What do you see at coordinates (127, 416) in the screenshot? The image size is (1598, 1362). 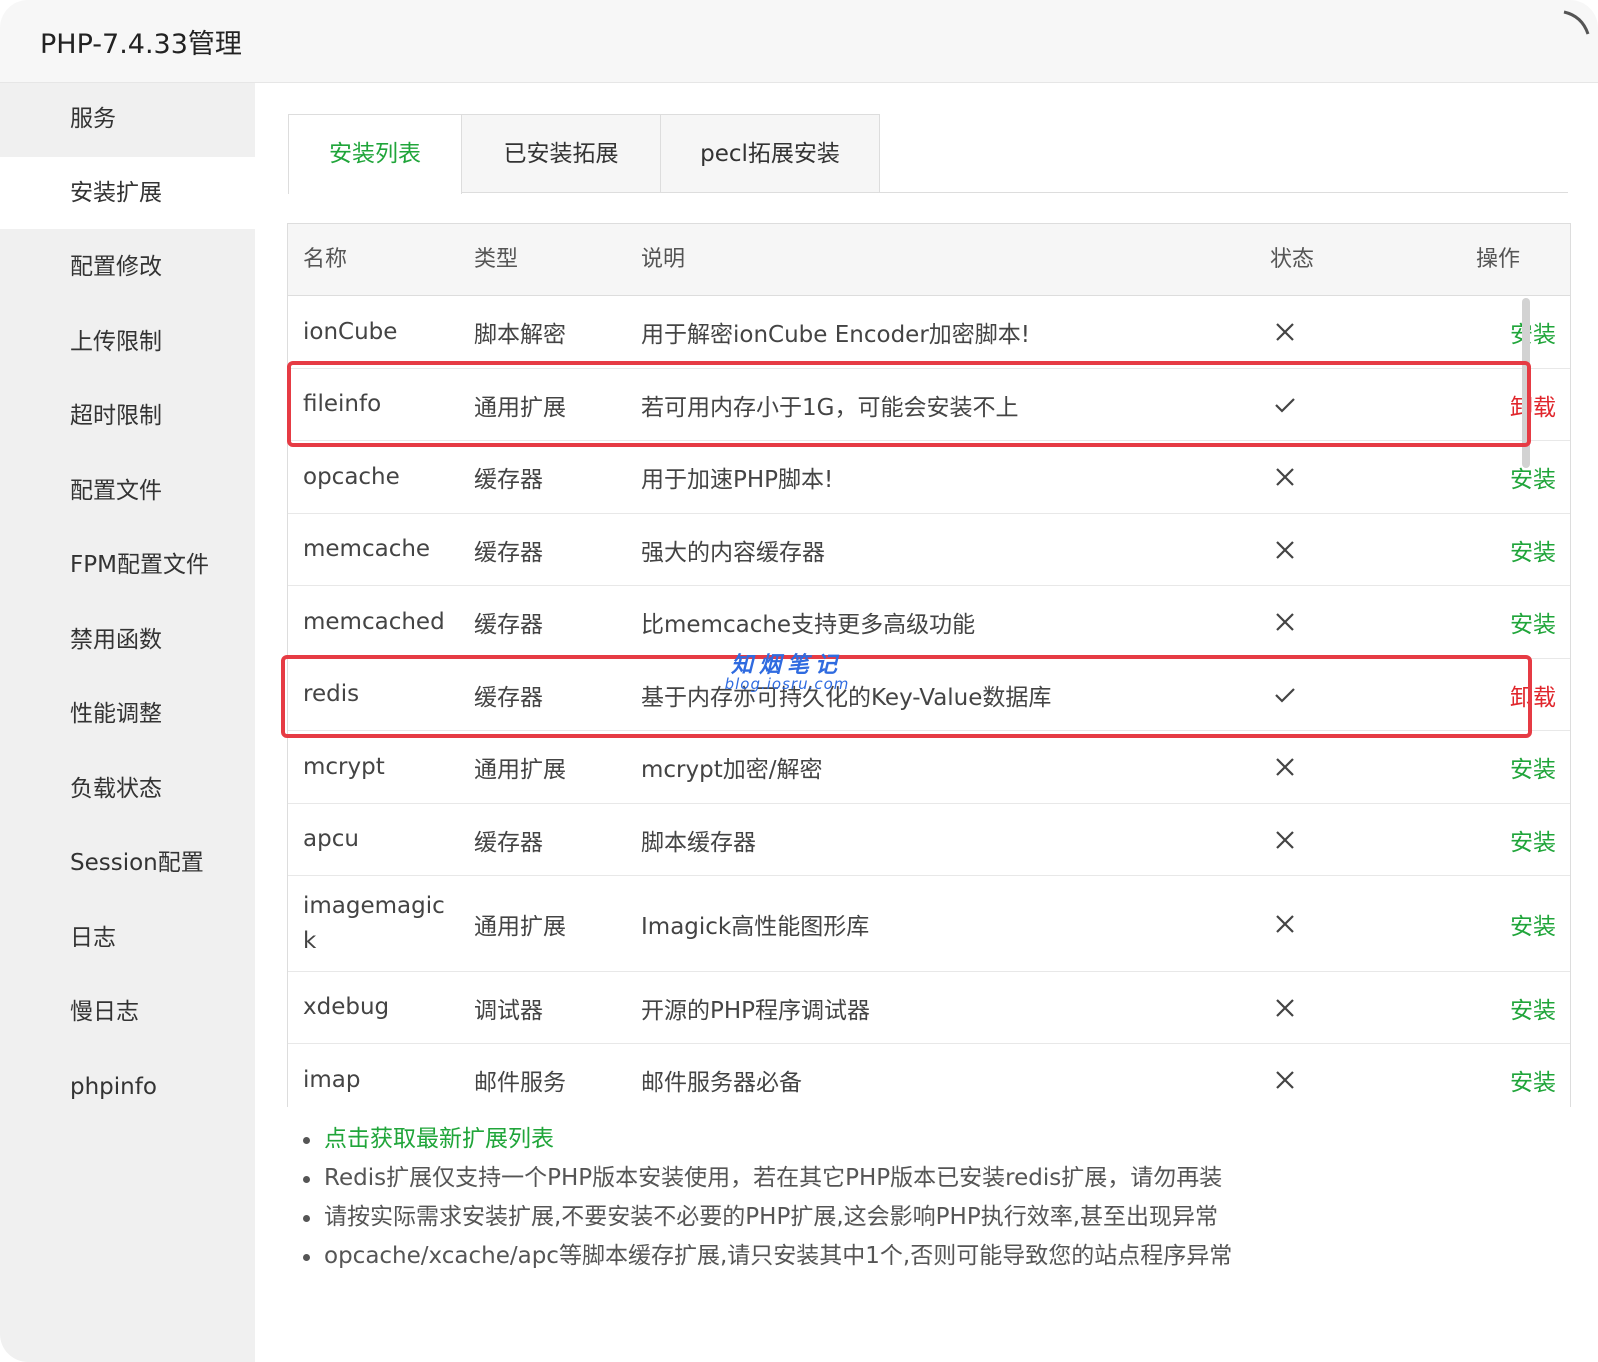 I see `sidebar-item-4: 超时限制` at bounding box center [127, 416].